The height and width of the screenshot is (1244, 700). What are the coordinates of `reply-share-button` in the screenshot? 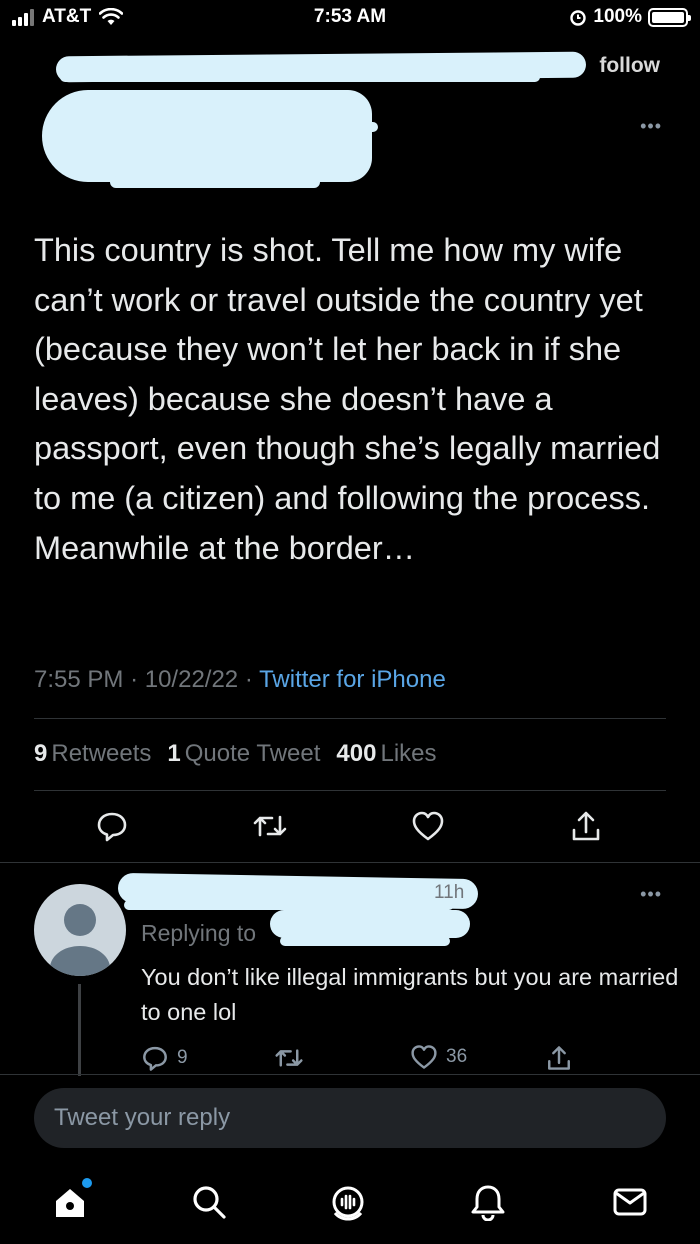 It's located at (559, 1058).